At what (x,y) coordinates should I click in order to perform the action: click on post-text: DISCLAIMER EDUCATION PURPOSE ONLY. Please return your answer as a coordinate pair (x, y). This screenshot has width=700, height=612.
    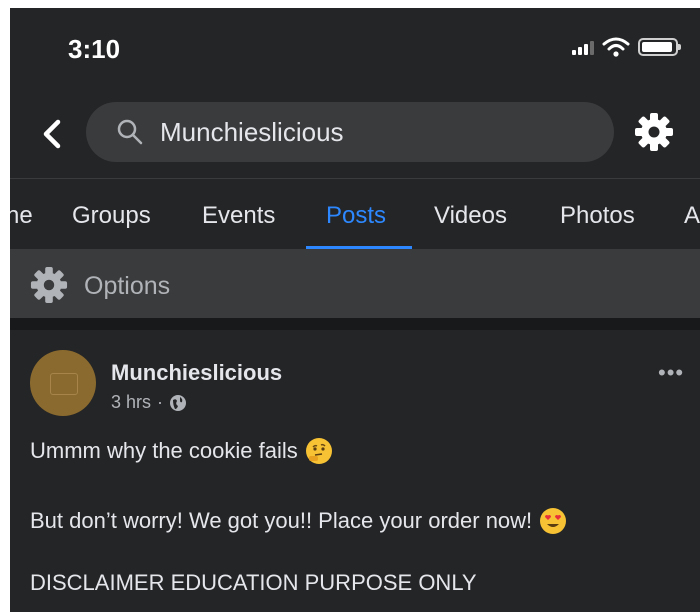
    Looking at the image, I should click on (253, 582).